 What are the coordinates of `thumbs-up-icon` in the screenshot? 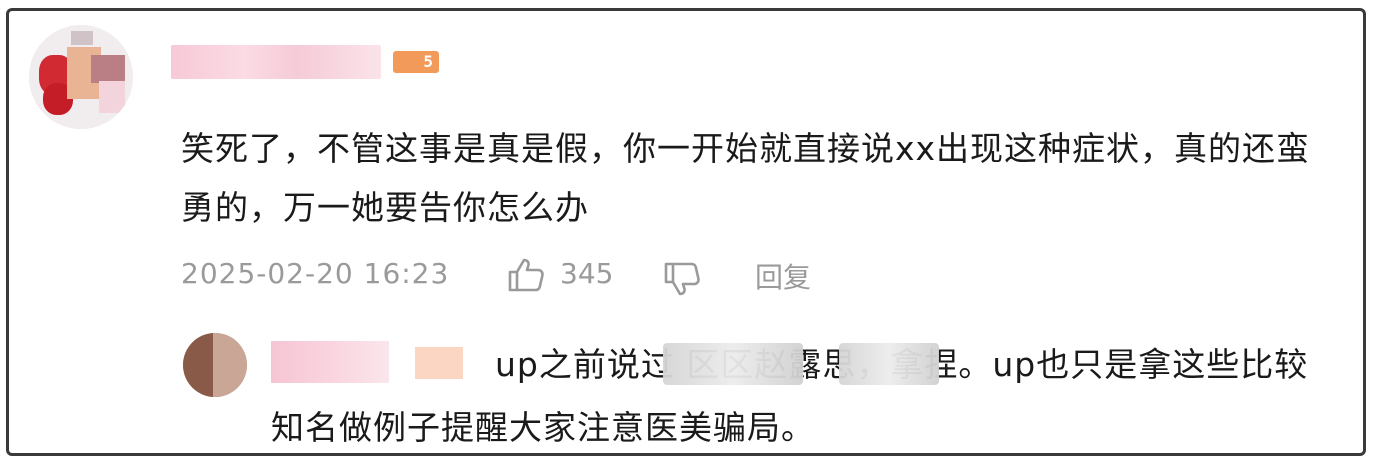 It's located at (526, 275).